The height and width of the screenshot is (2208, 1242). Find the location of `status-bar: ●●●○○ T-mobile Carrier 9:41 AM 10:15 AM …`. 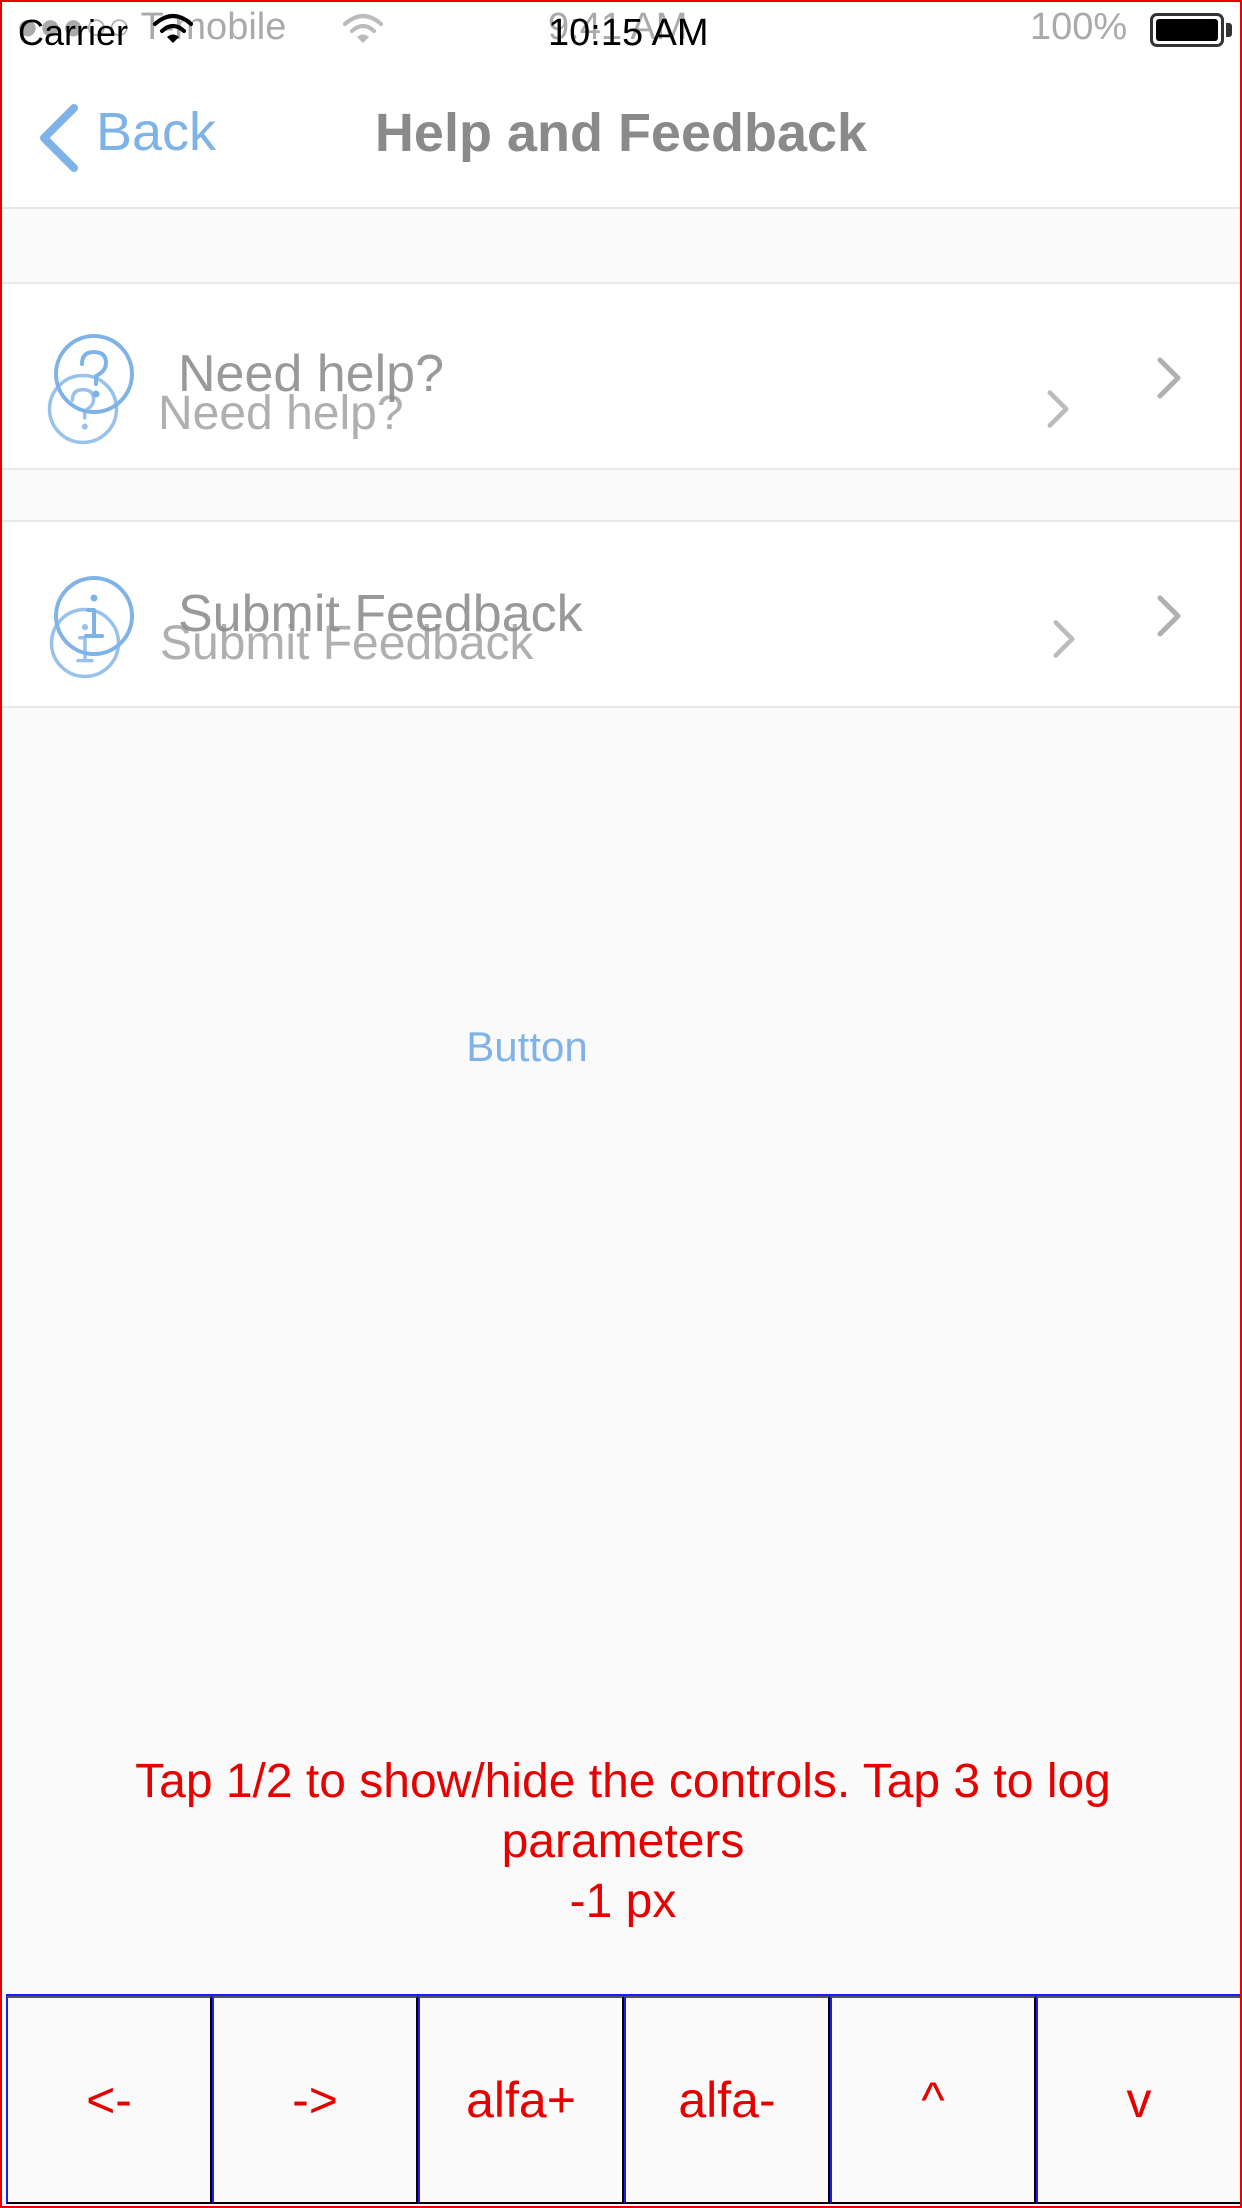

status-bar: ●●●○○ T-mobile Carrier 9:41 AM 10:15 AM … is located at coordinates (621, 32).